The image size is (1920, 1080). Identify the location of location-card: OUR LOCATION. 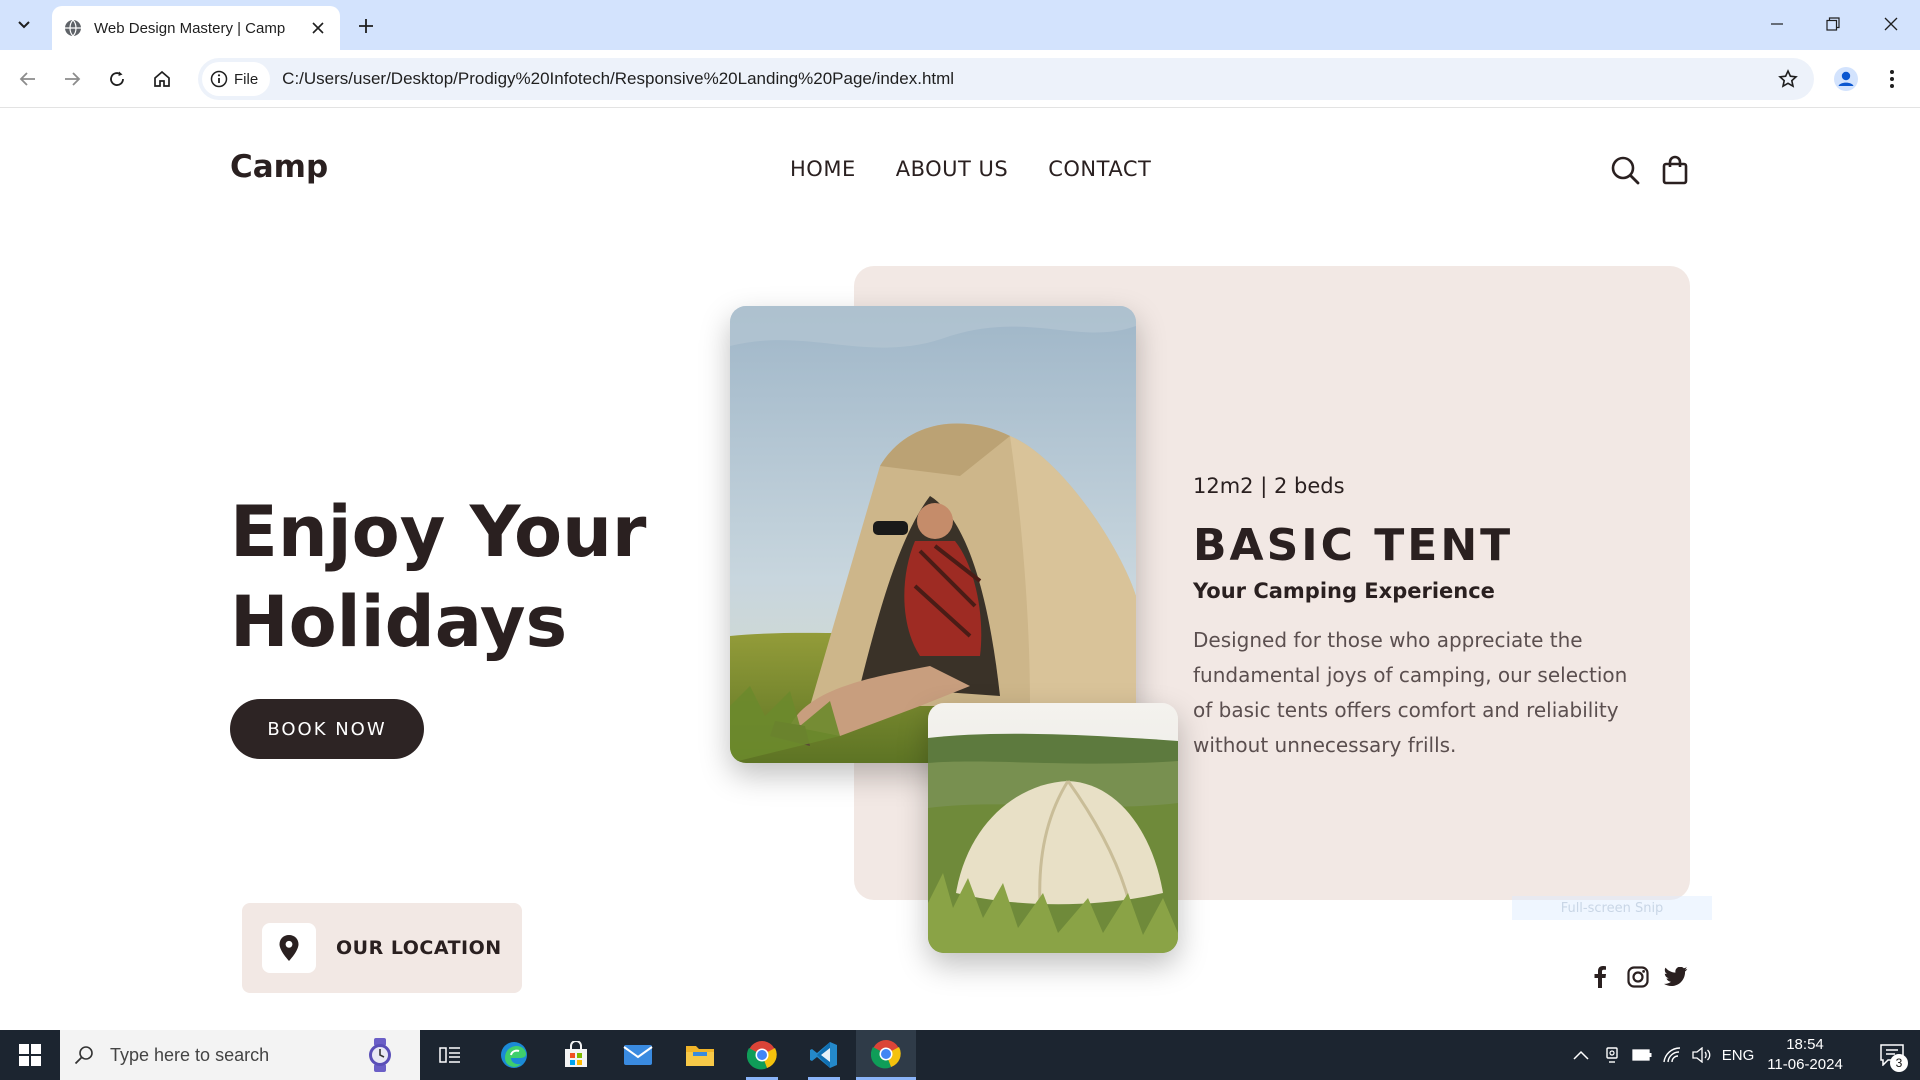
(382, 948).